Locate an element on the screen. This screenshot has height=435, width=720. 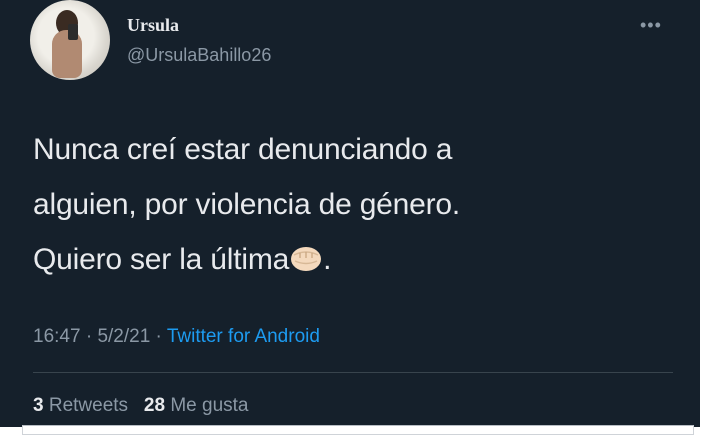
likes-count: 28 is located at coordinates (154, 405).